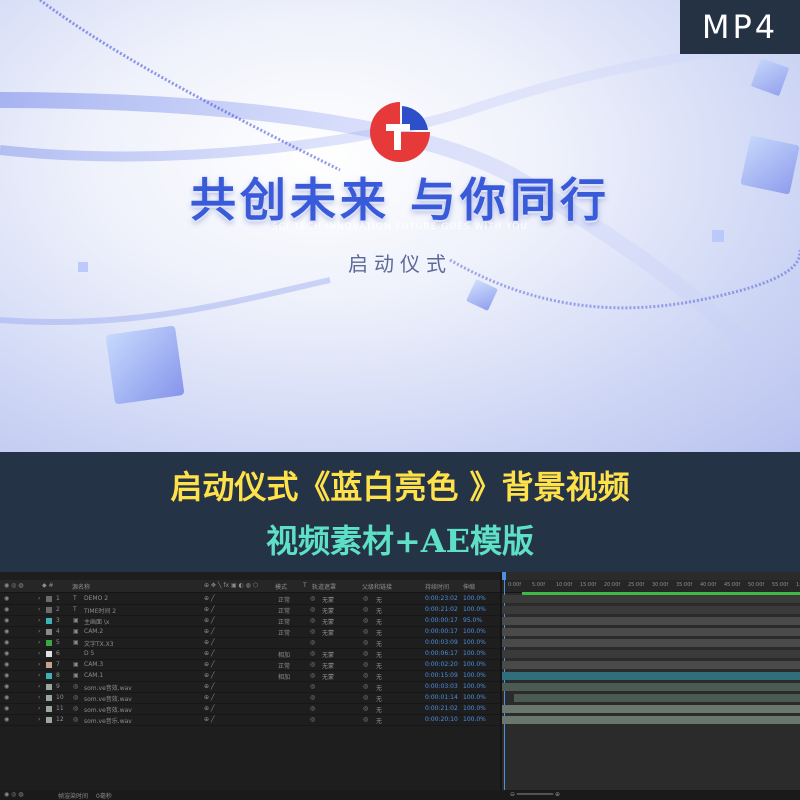 Image resolution: width=800 pixels, height=800 pixels. I want to click on layer-name: D 5, so click(89, 653).